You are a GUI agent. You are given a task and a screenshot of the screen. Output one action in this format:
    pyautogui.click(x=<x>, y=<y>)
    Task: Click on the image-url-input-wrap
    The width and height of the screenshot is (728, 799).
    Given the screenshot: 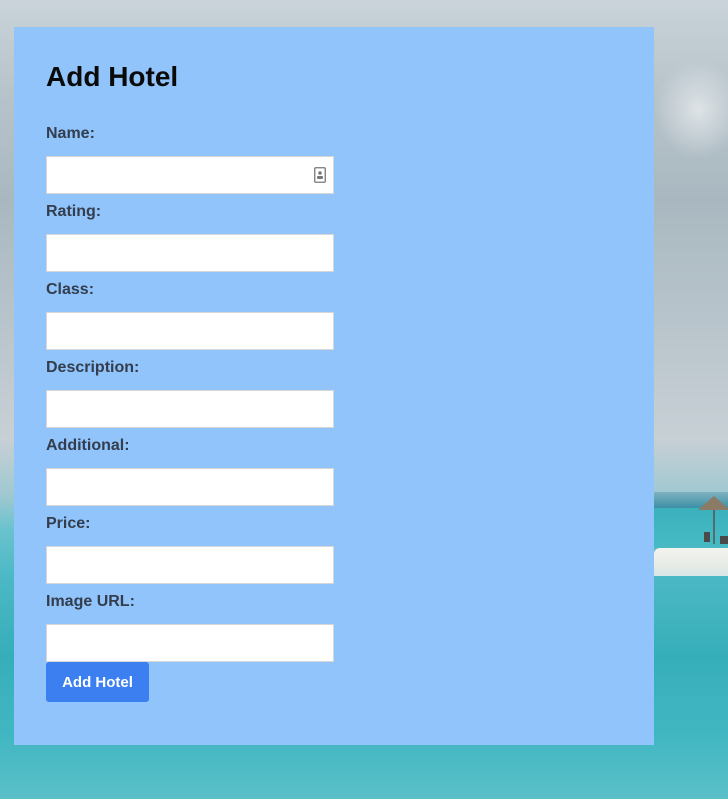 What is the action you would take?
    pyautogui.click(x=190, y=643)
    